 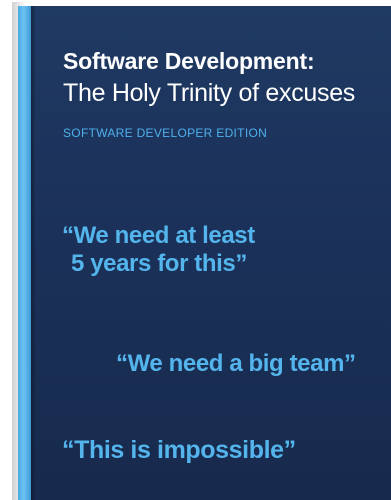 What do you see at coordinates (179, 450) in the screenshot?
I see `quote-impossible: “This is impossible”` at bounding box center [179, 450].